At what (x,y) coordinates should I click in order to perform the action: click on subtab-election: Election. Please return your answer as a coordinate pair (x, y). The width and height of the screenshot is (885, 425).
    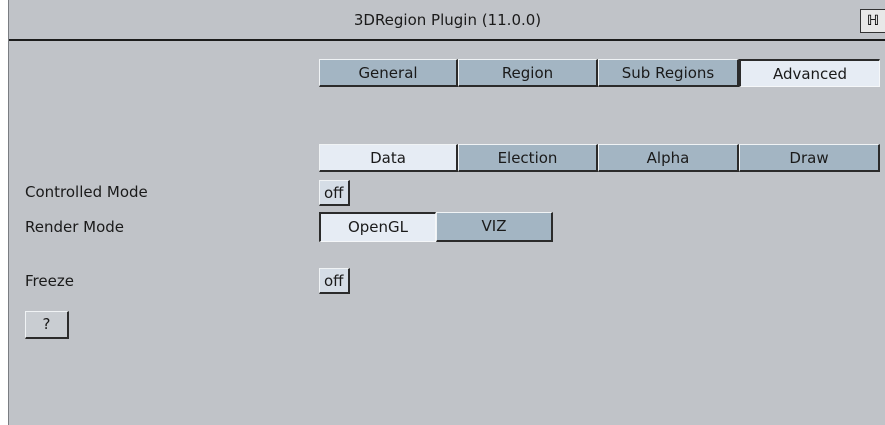
    Looking at the image, I should click on (528, 158).